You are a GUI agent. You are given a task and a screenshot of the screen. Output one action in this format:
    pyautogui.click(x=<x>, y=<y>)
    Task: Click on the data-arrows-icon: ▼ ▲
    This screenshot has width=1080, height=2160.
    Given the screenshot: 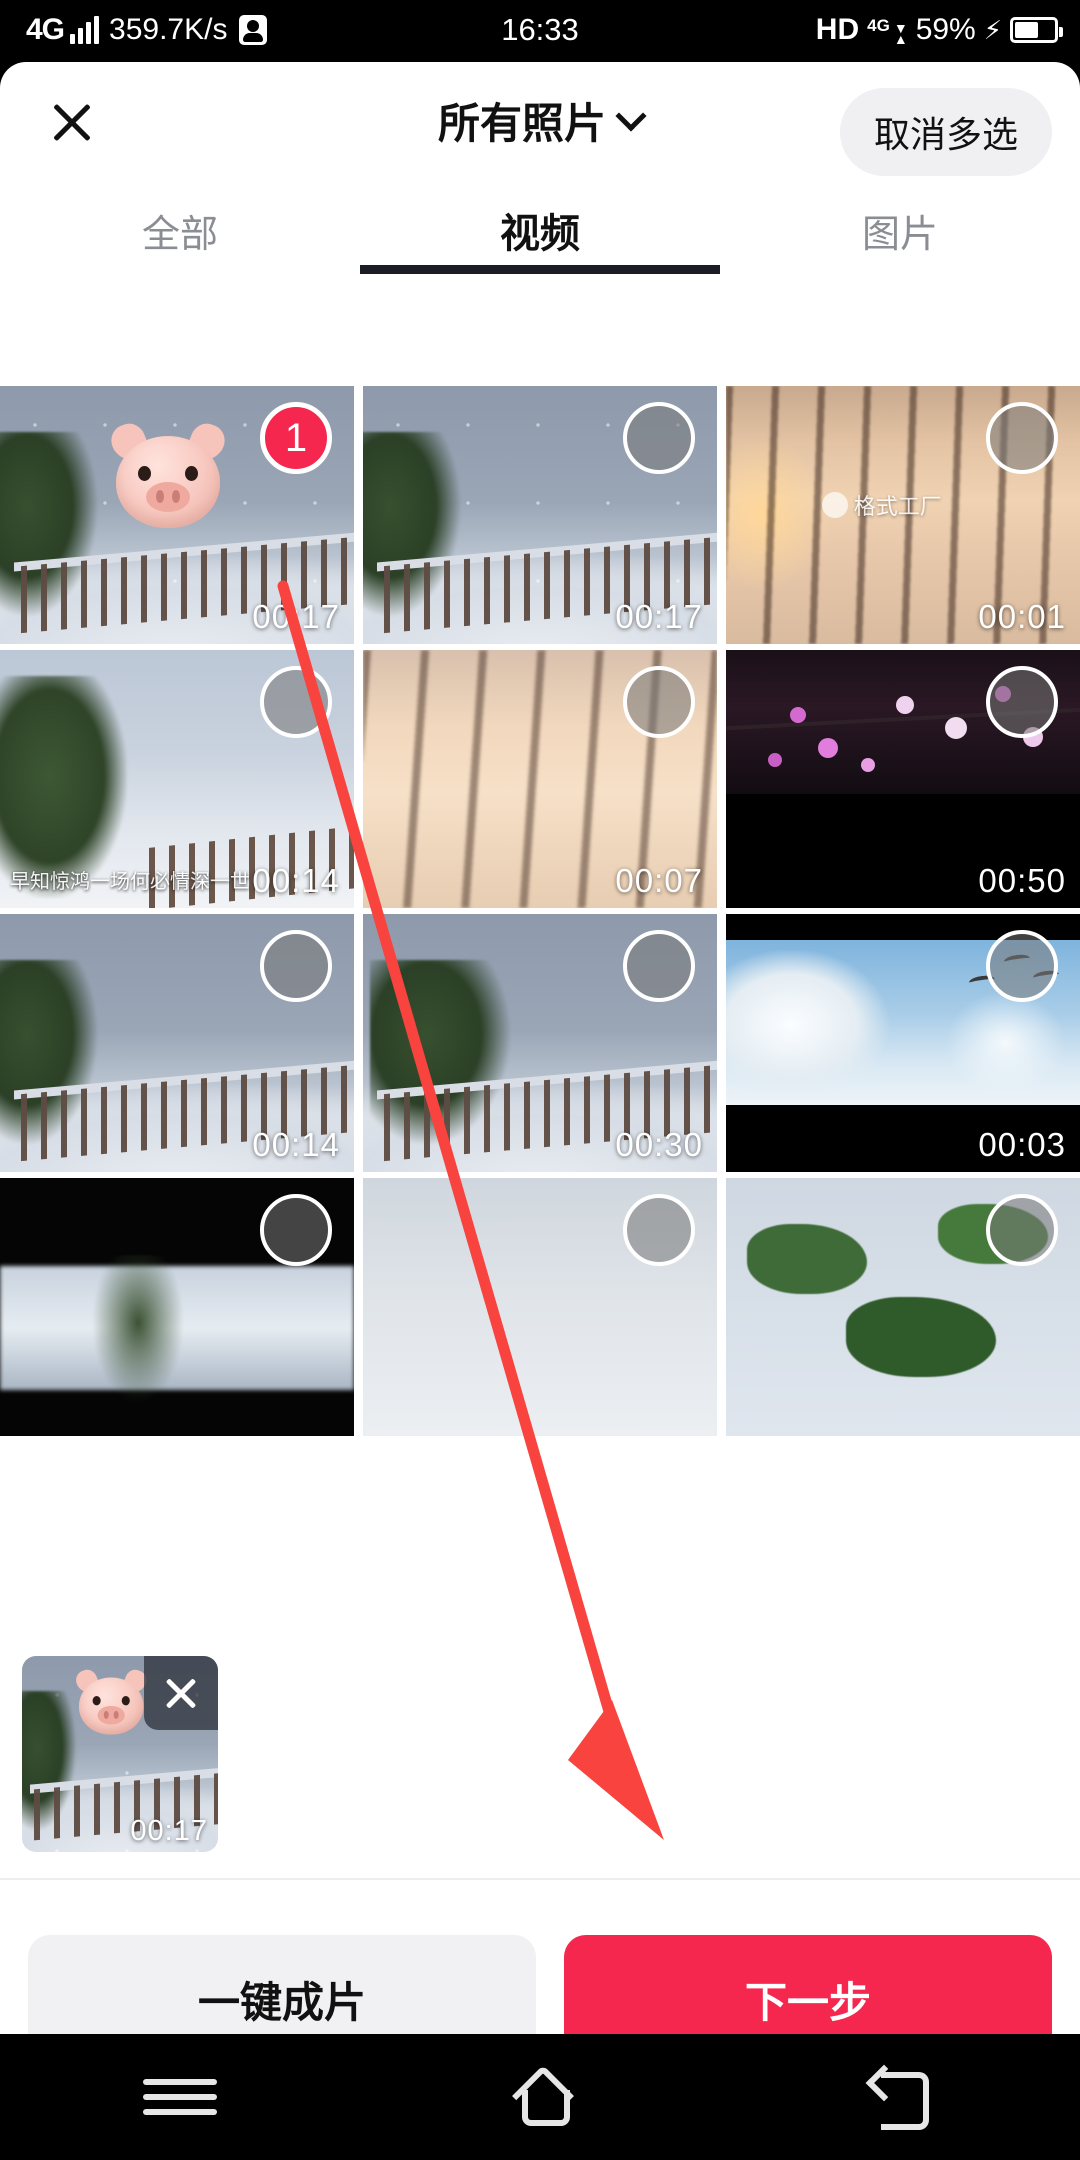 What is the action you would take?
    pyautogui.click(x=900, y=33)
    